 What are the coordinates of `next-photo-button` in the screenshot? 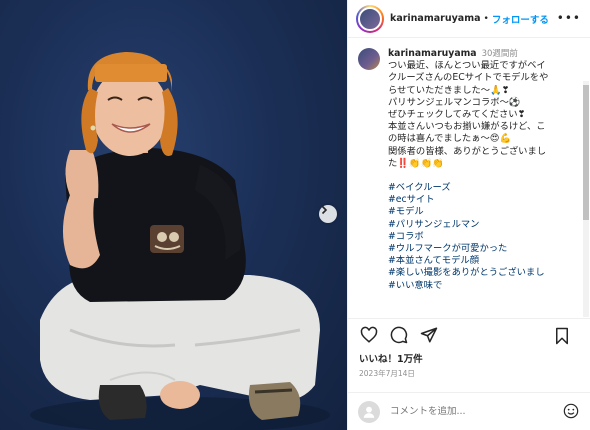 It's located at (328, 214).